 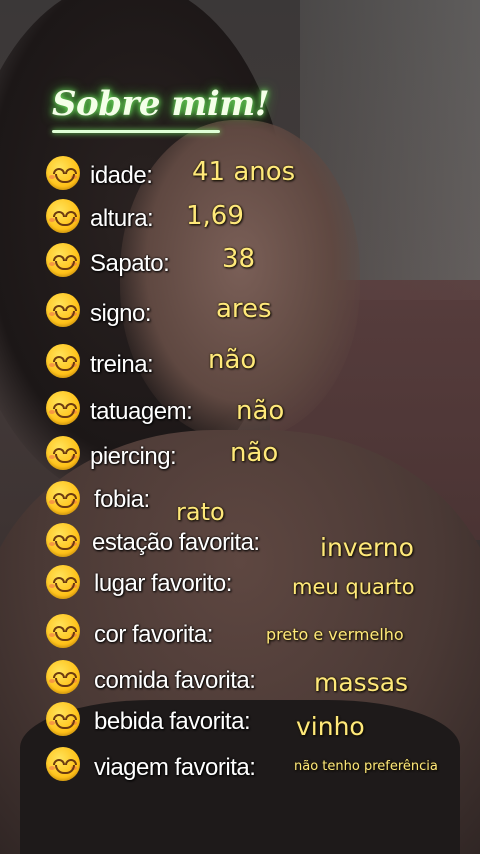 What do you see at coordinates (163, 583) in the screenshot?
I see `row-label-lugar-favorito: lugar favorito:` at bounding box center [163, 583].